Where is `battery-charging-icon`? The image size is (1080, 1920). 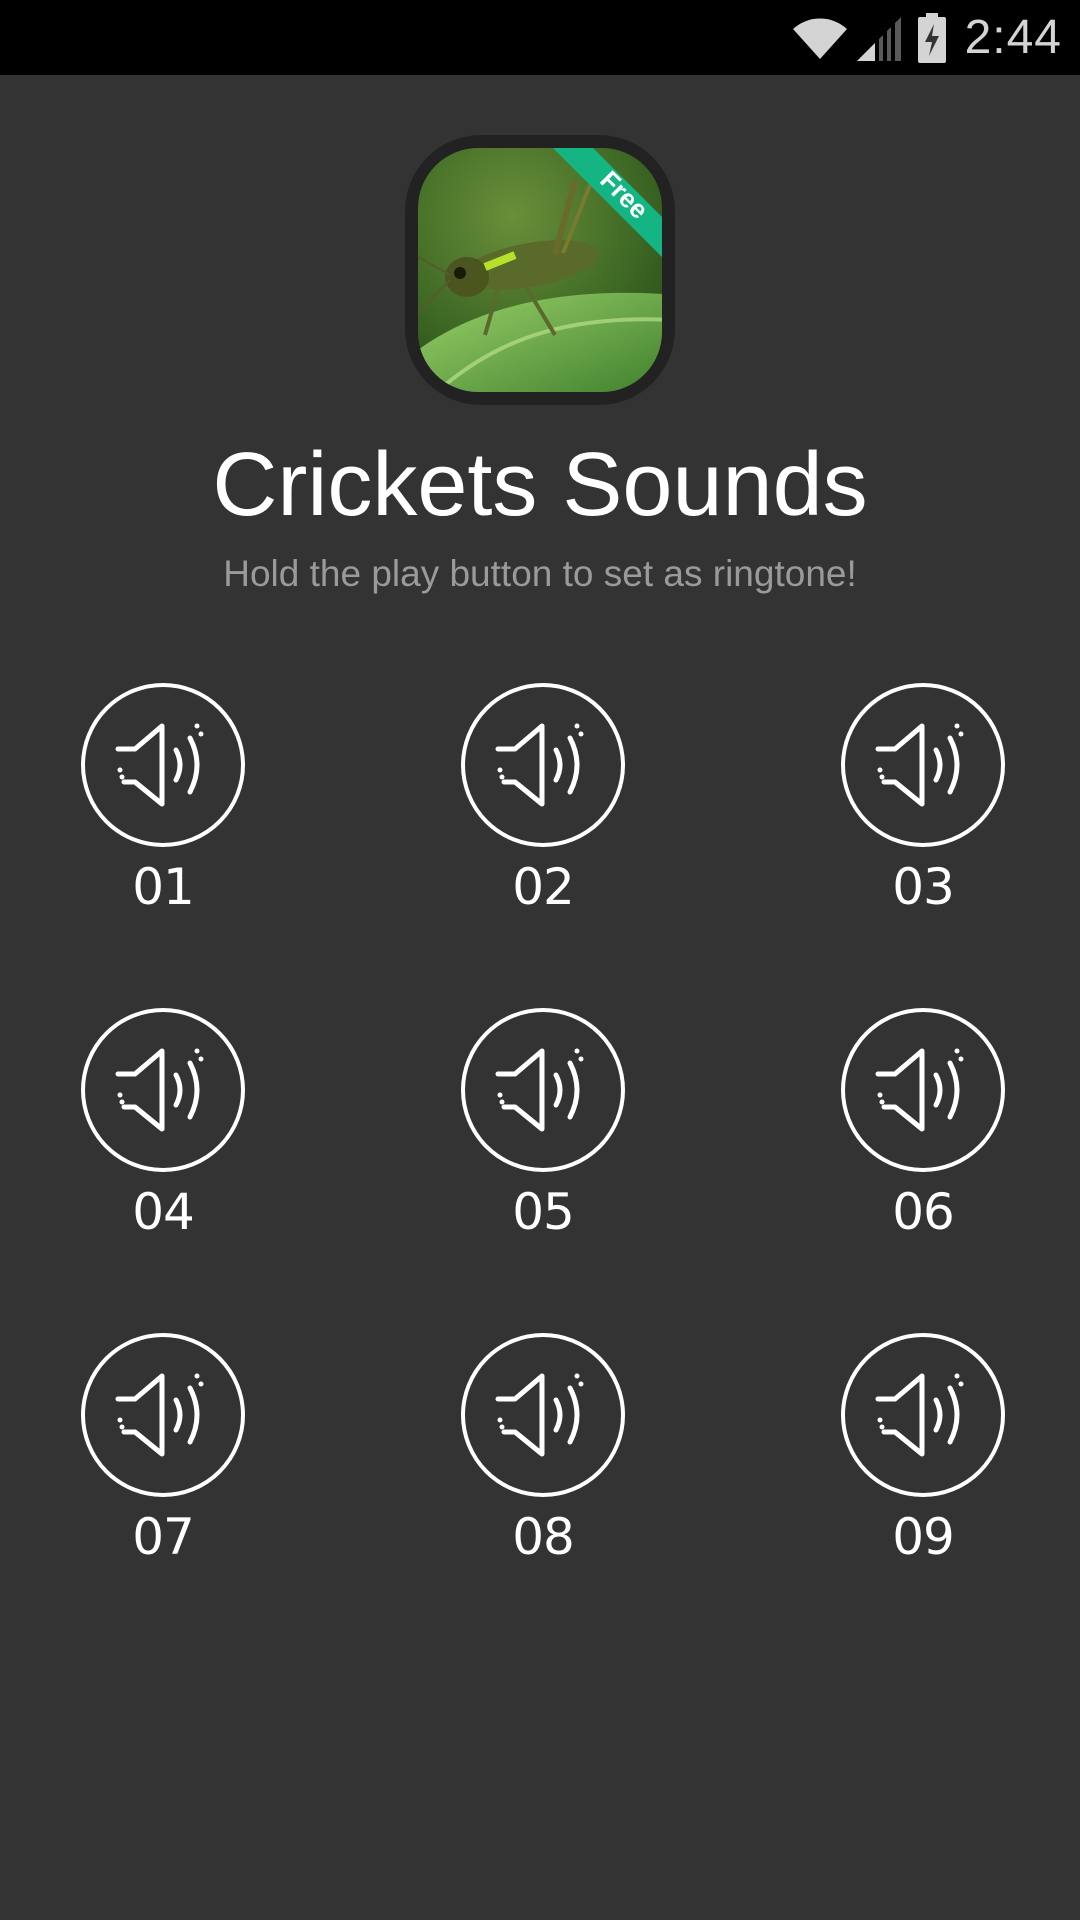 battery-charging-icon is located at coordinates (932, 38).